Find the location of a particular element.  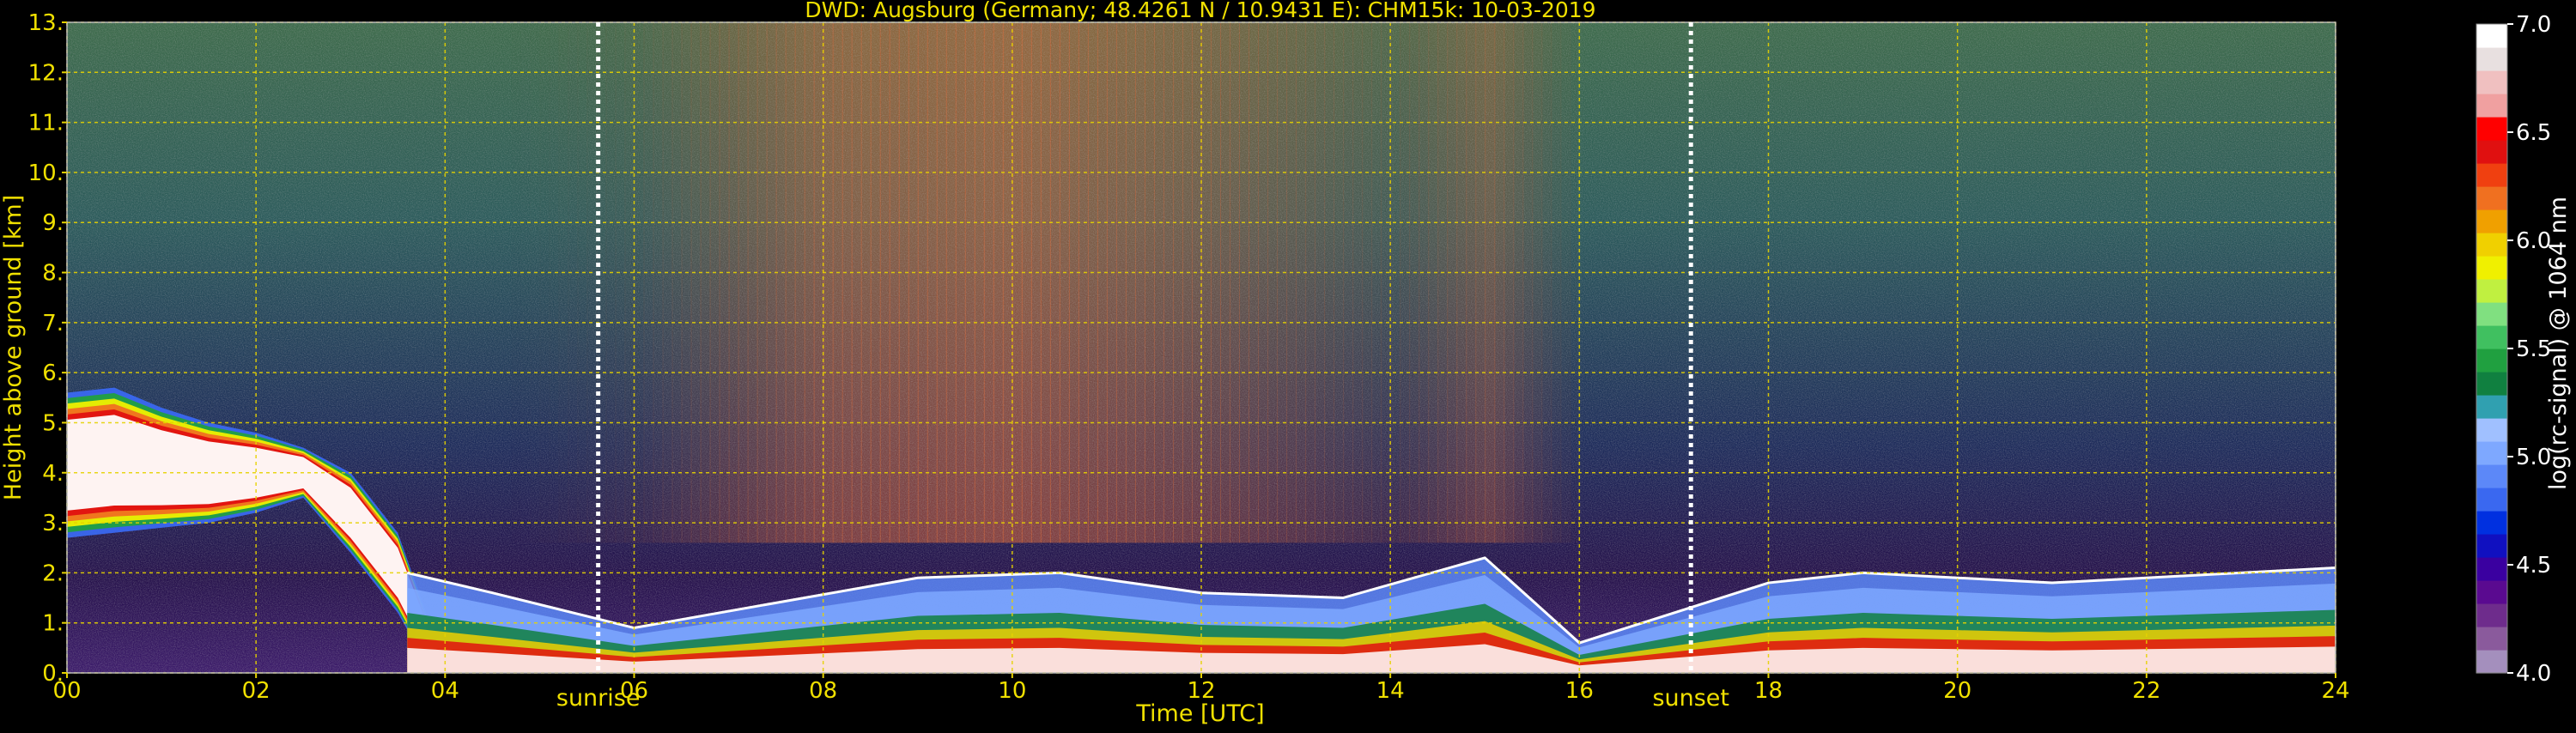

y-tick-label: 3. is located at coordinates (53, 523).